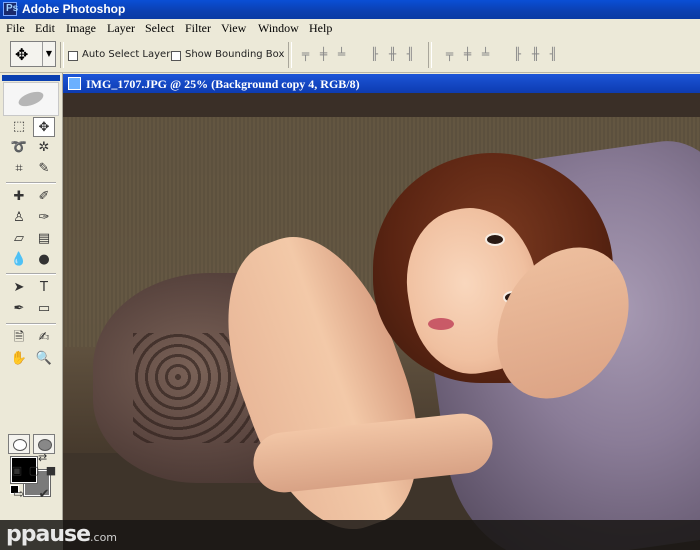 This screenshot has width=700, height=550. Describe the element at coordinates (235, 54) in the screenshot. I see `show-bounding-box-label: Show Bounding Box` at that location.